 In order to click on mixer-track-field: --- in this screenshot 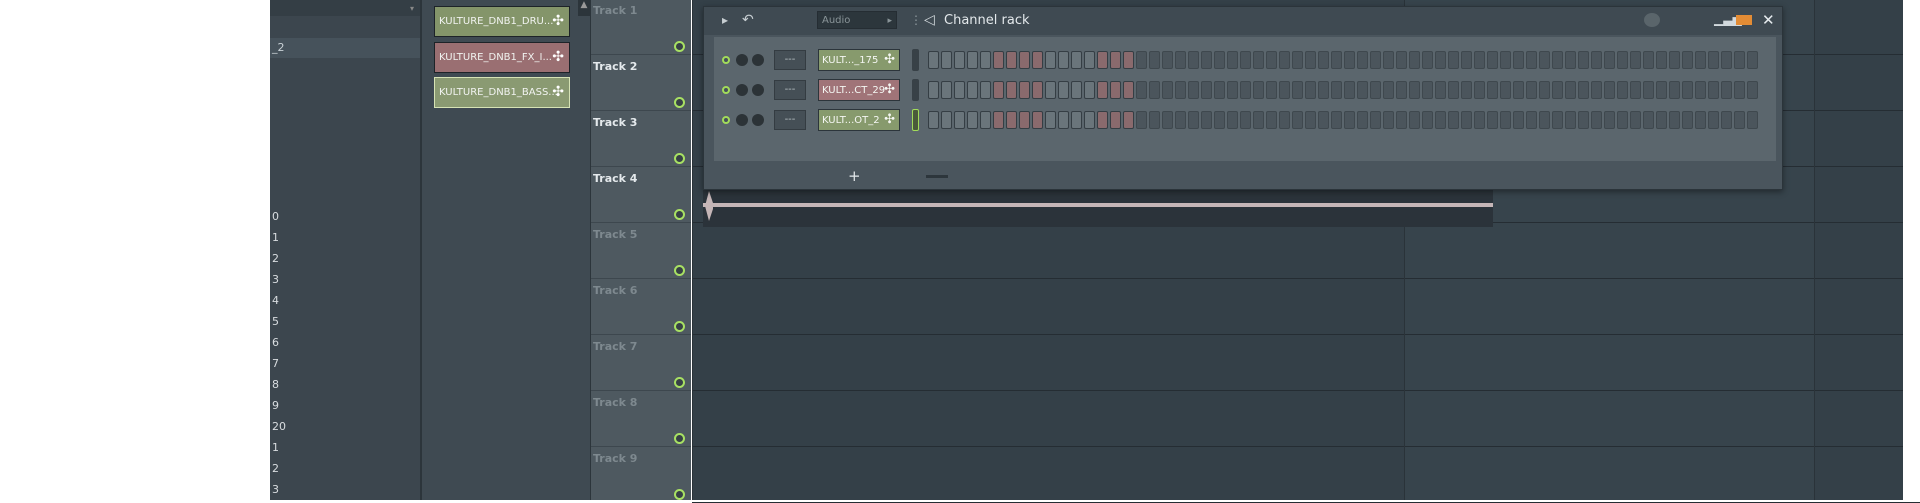, I will do `click(790, 120)`.